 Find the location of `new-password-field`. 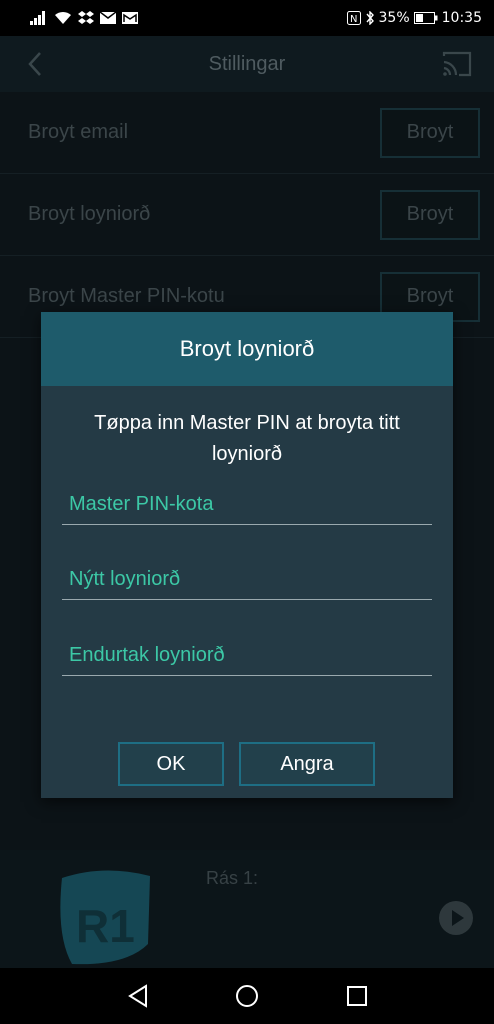

new-password-field is located at coordinates (247, 580).